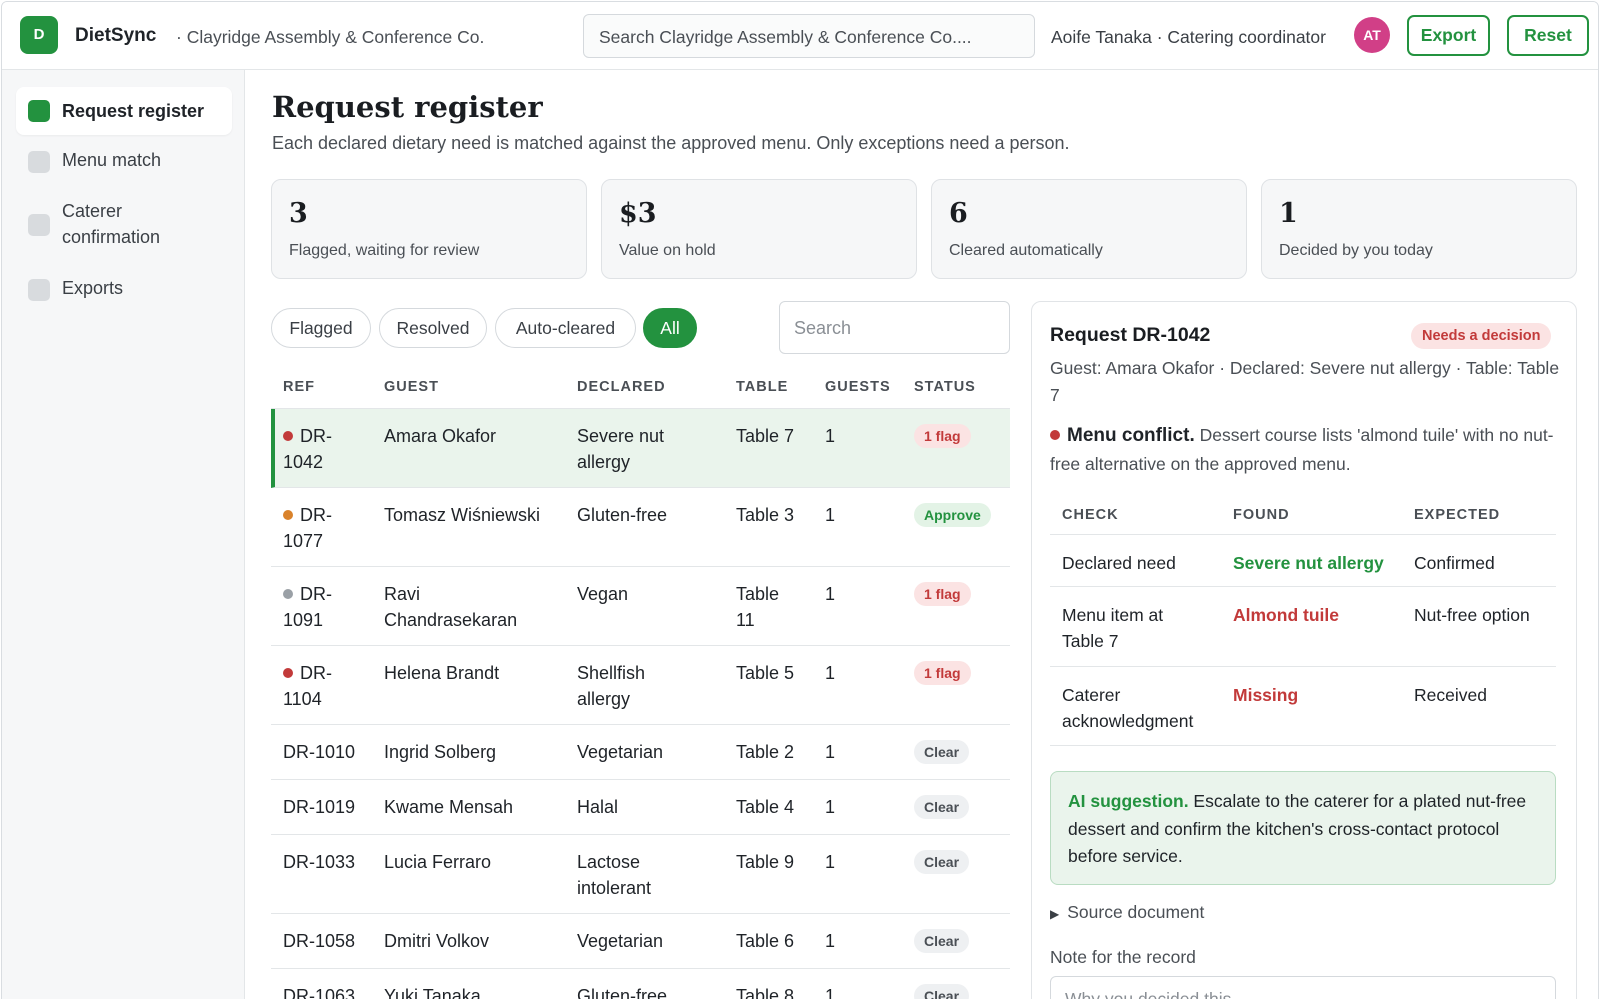 This screenshot has width=1600, height=999. I want to click on guest-cell-text: Lucia Ferraro, so click(438, 862).